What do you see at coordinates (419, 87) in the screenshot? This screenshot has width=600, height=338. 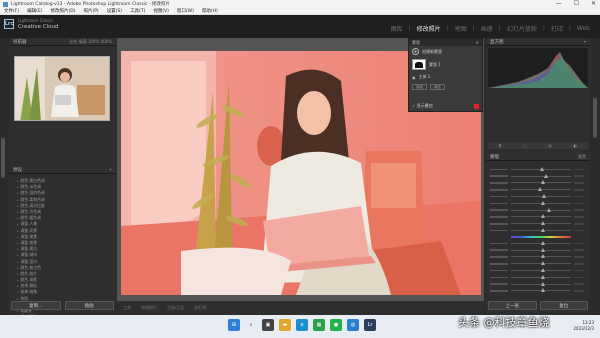 I see `add-mask-button: 添加` at bounding box center [419, 87].